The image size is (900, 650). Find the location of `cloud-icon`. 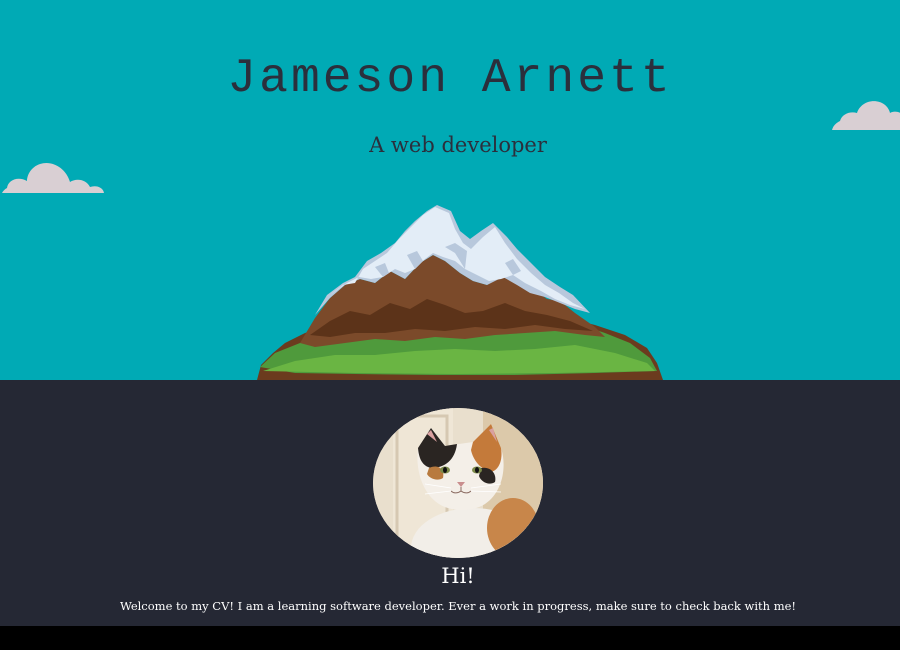

cloud-icon is located at coordinates (53, 177).